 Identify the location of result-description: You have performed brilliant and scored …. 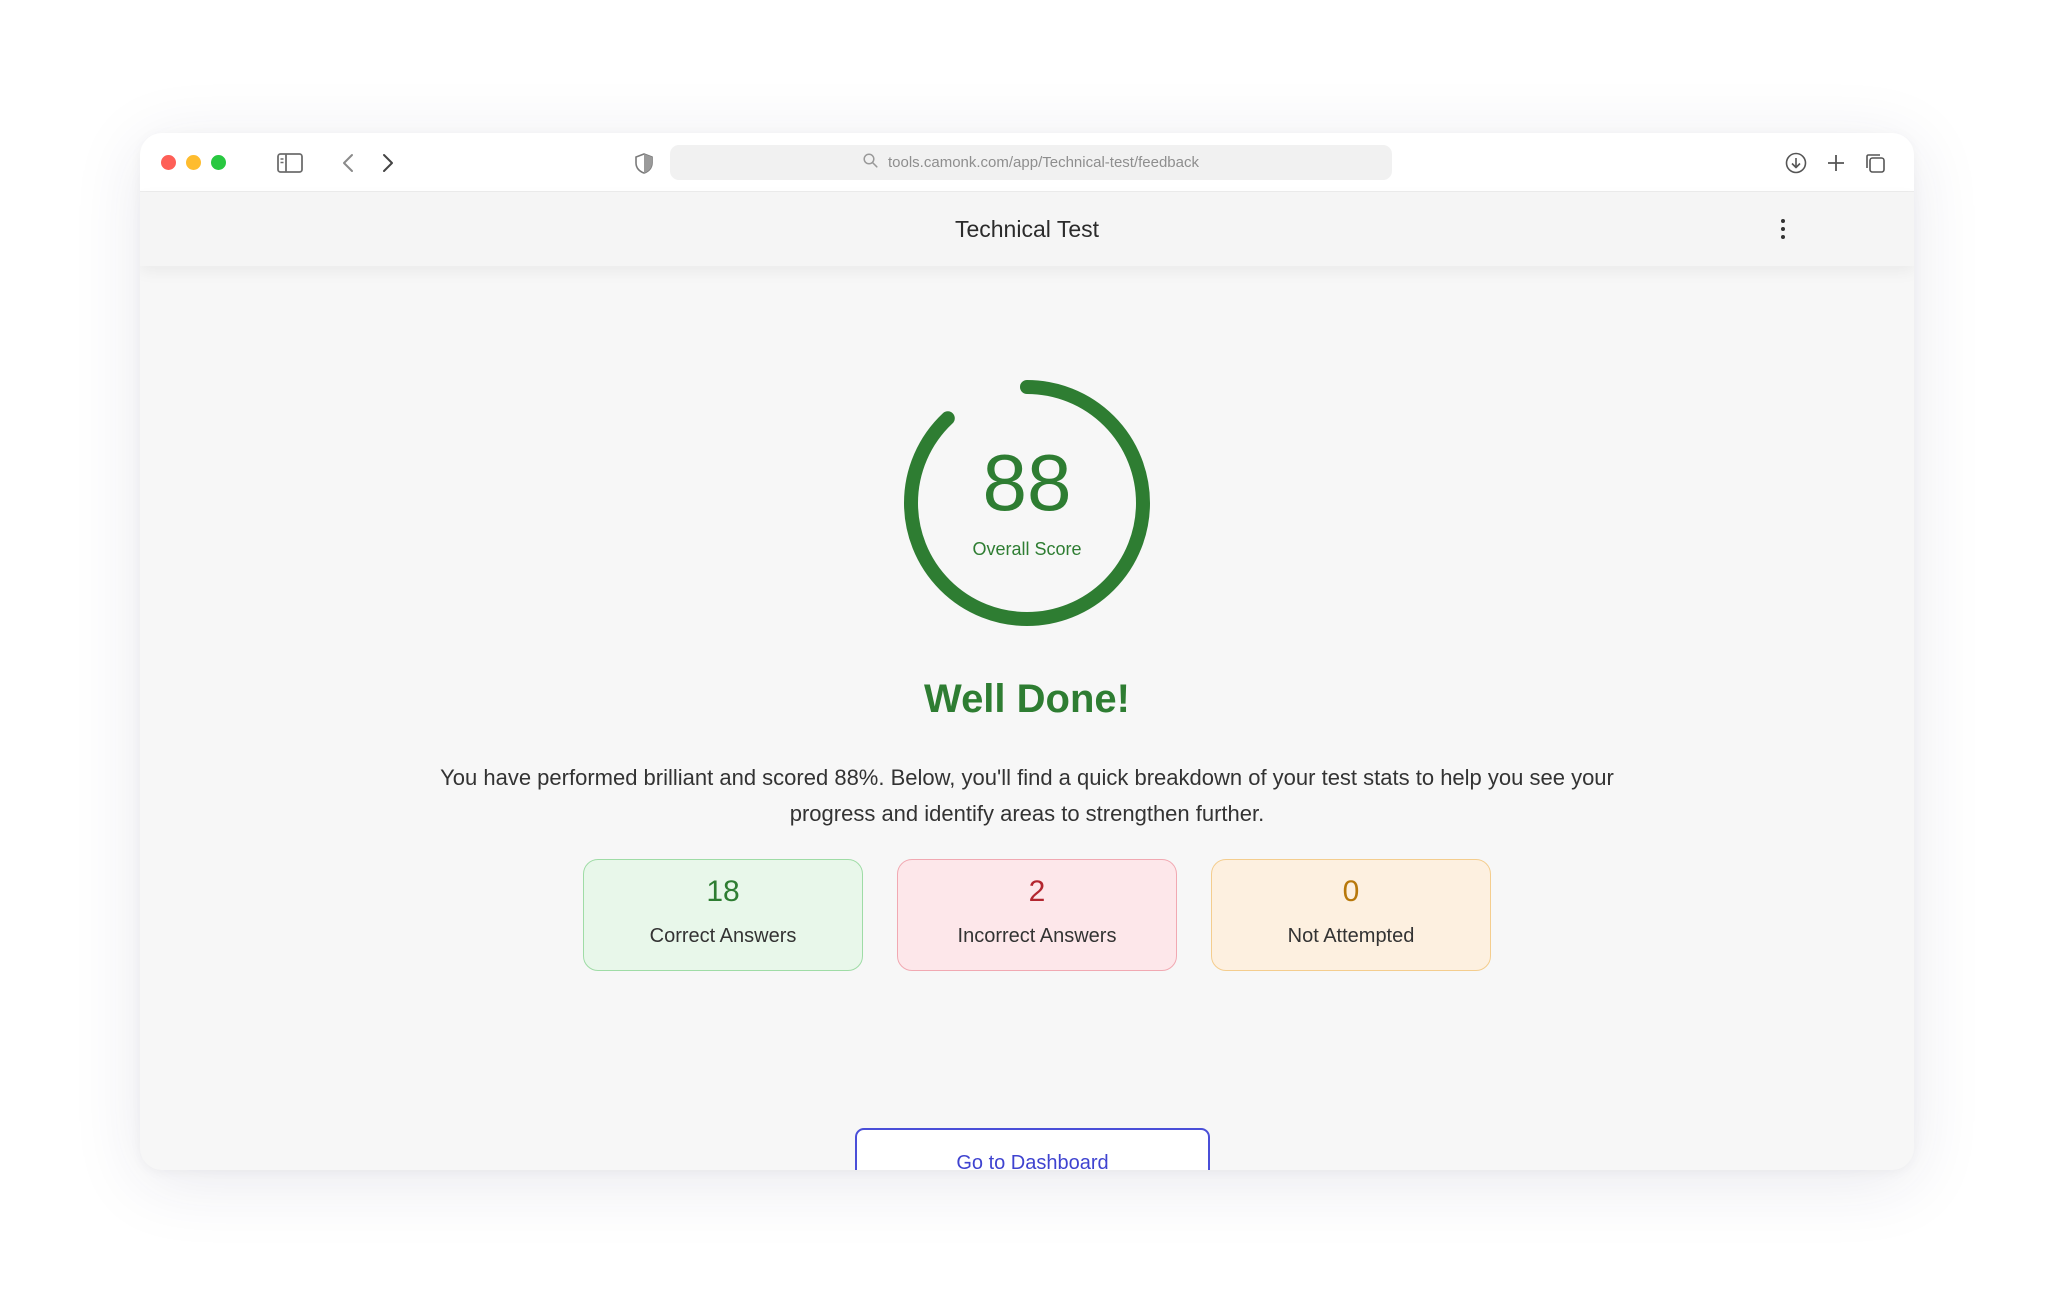
(1027, 795).